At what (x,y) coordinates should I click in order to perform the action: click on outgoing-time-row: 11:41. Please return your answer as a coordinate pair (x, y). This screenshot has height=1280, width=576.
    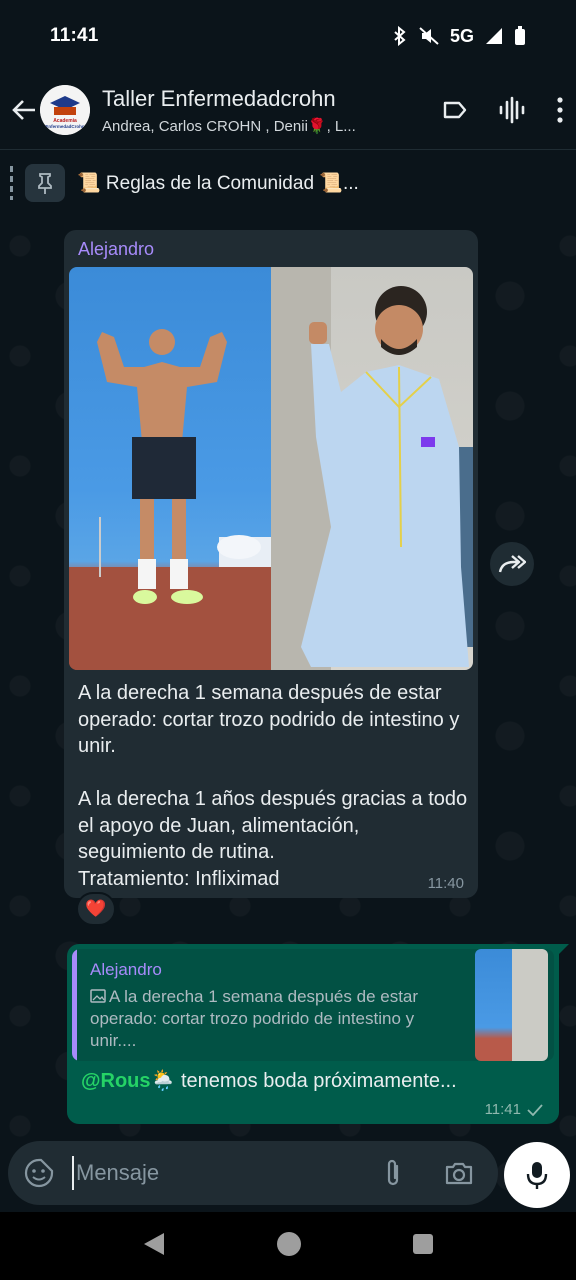
    Looking at the image, I should click on (514, 1109).